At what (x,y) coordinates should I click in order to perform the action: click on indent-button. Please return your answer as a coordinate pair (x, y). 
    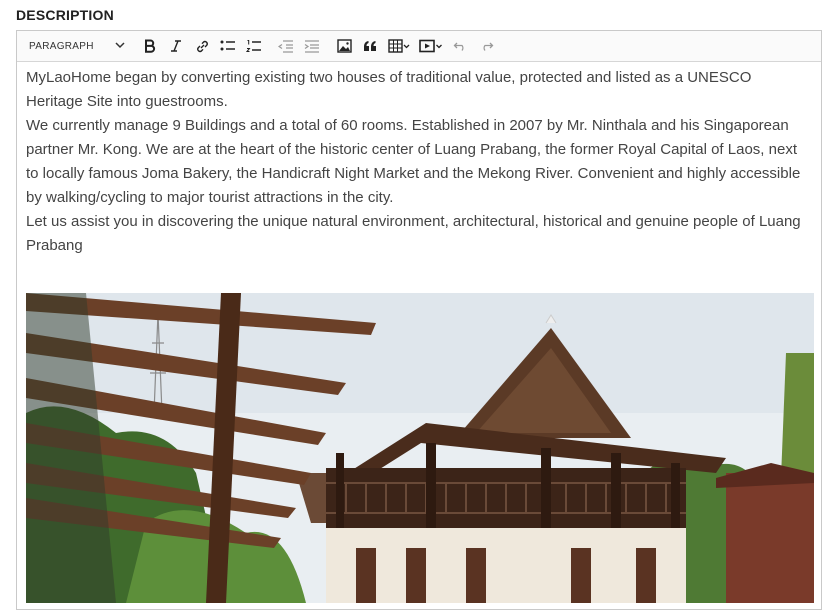
    Looking at the image, I should click on (312, 46).